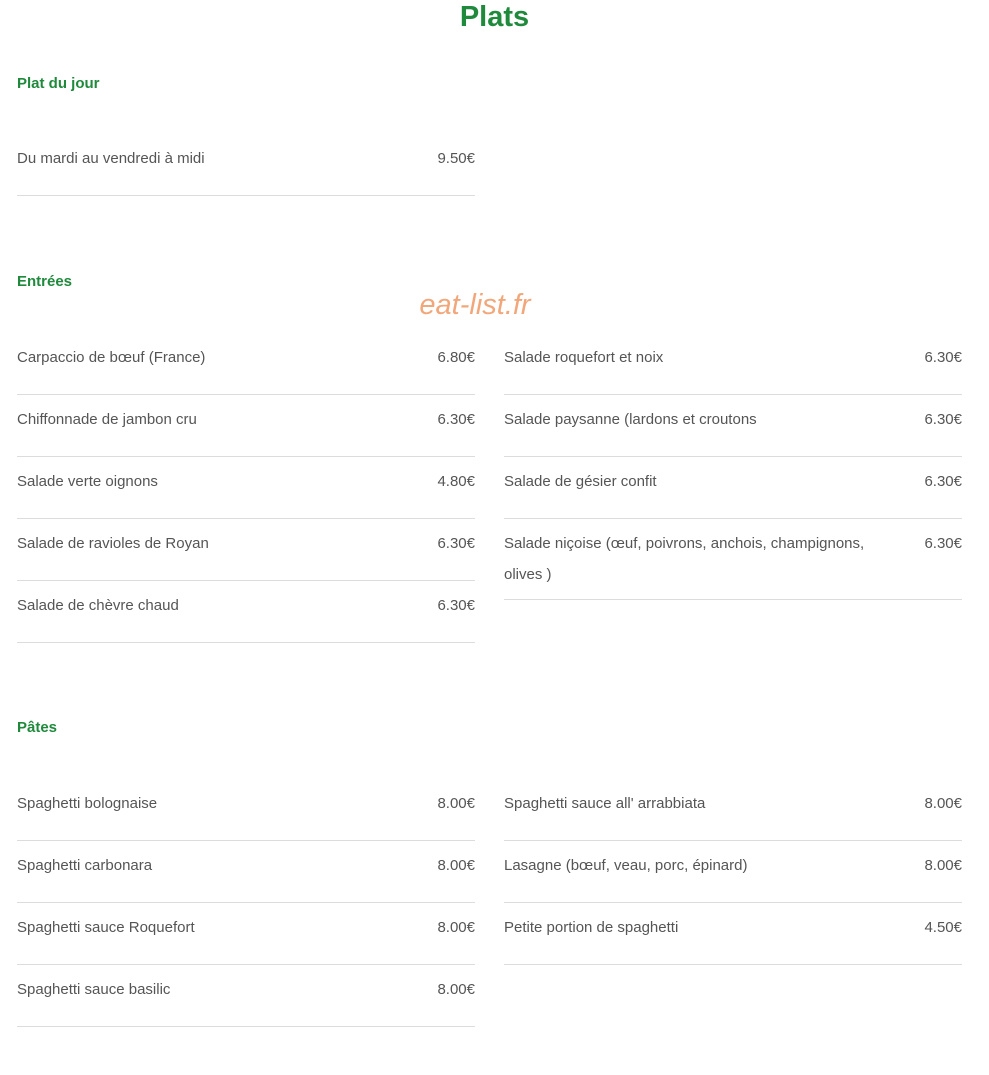 The height and width of the screenshot is (1075, 989). Describe the element at coordinates (494, 17) in the screenshot. I see `page-title: Plats` at that location.